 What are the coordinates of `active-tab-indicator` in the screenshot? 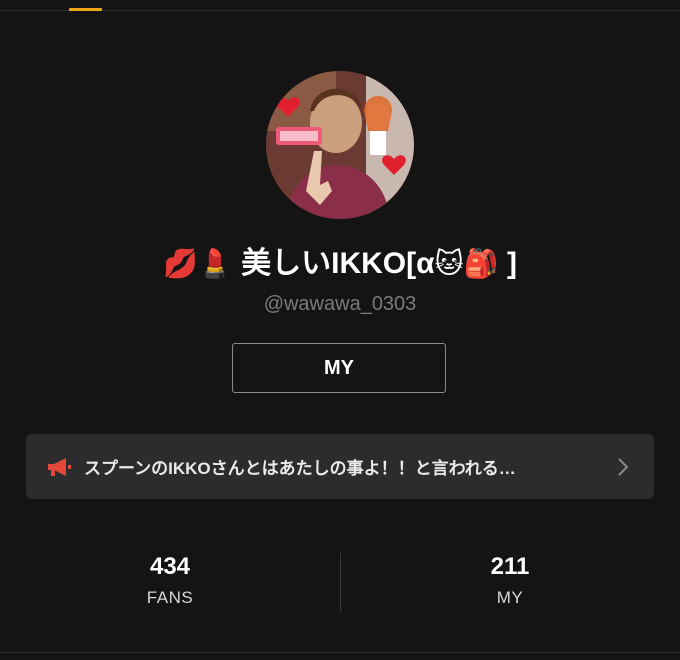 It's located at (85, 9).